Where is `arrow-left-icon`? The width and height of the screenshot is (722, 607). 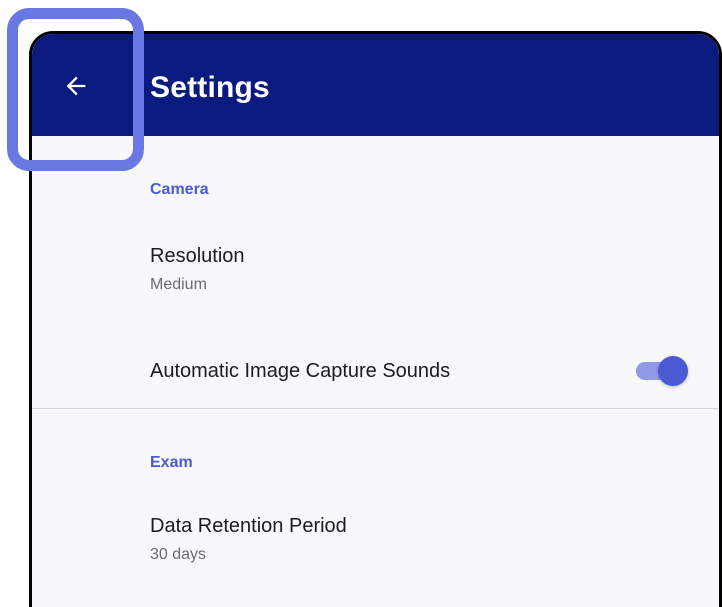 arrow-left-icon is located at coordinates (76, 86).